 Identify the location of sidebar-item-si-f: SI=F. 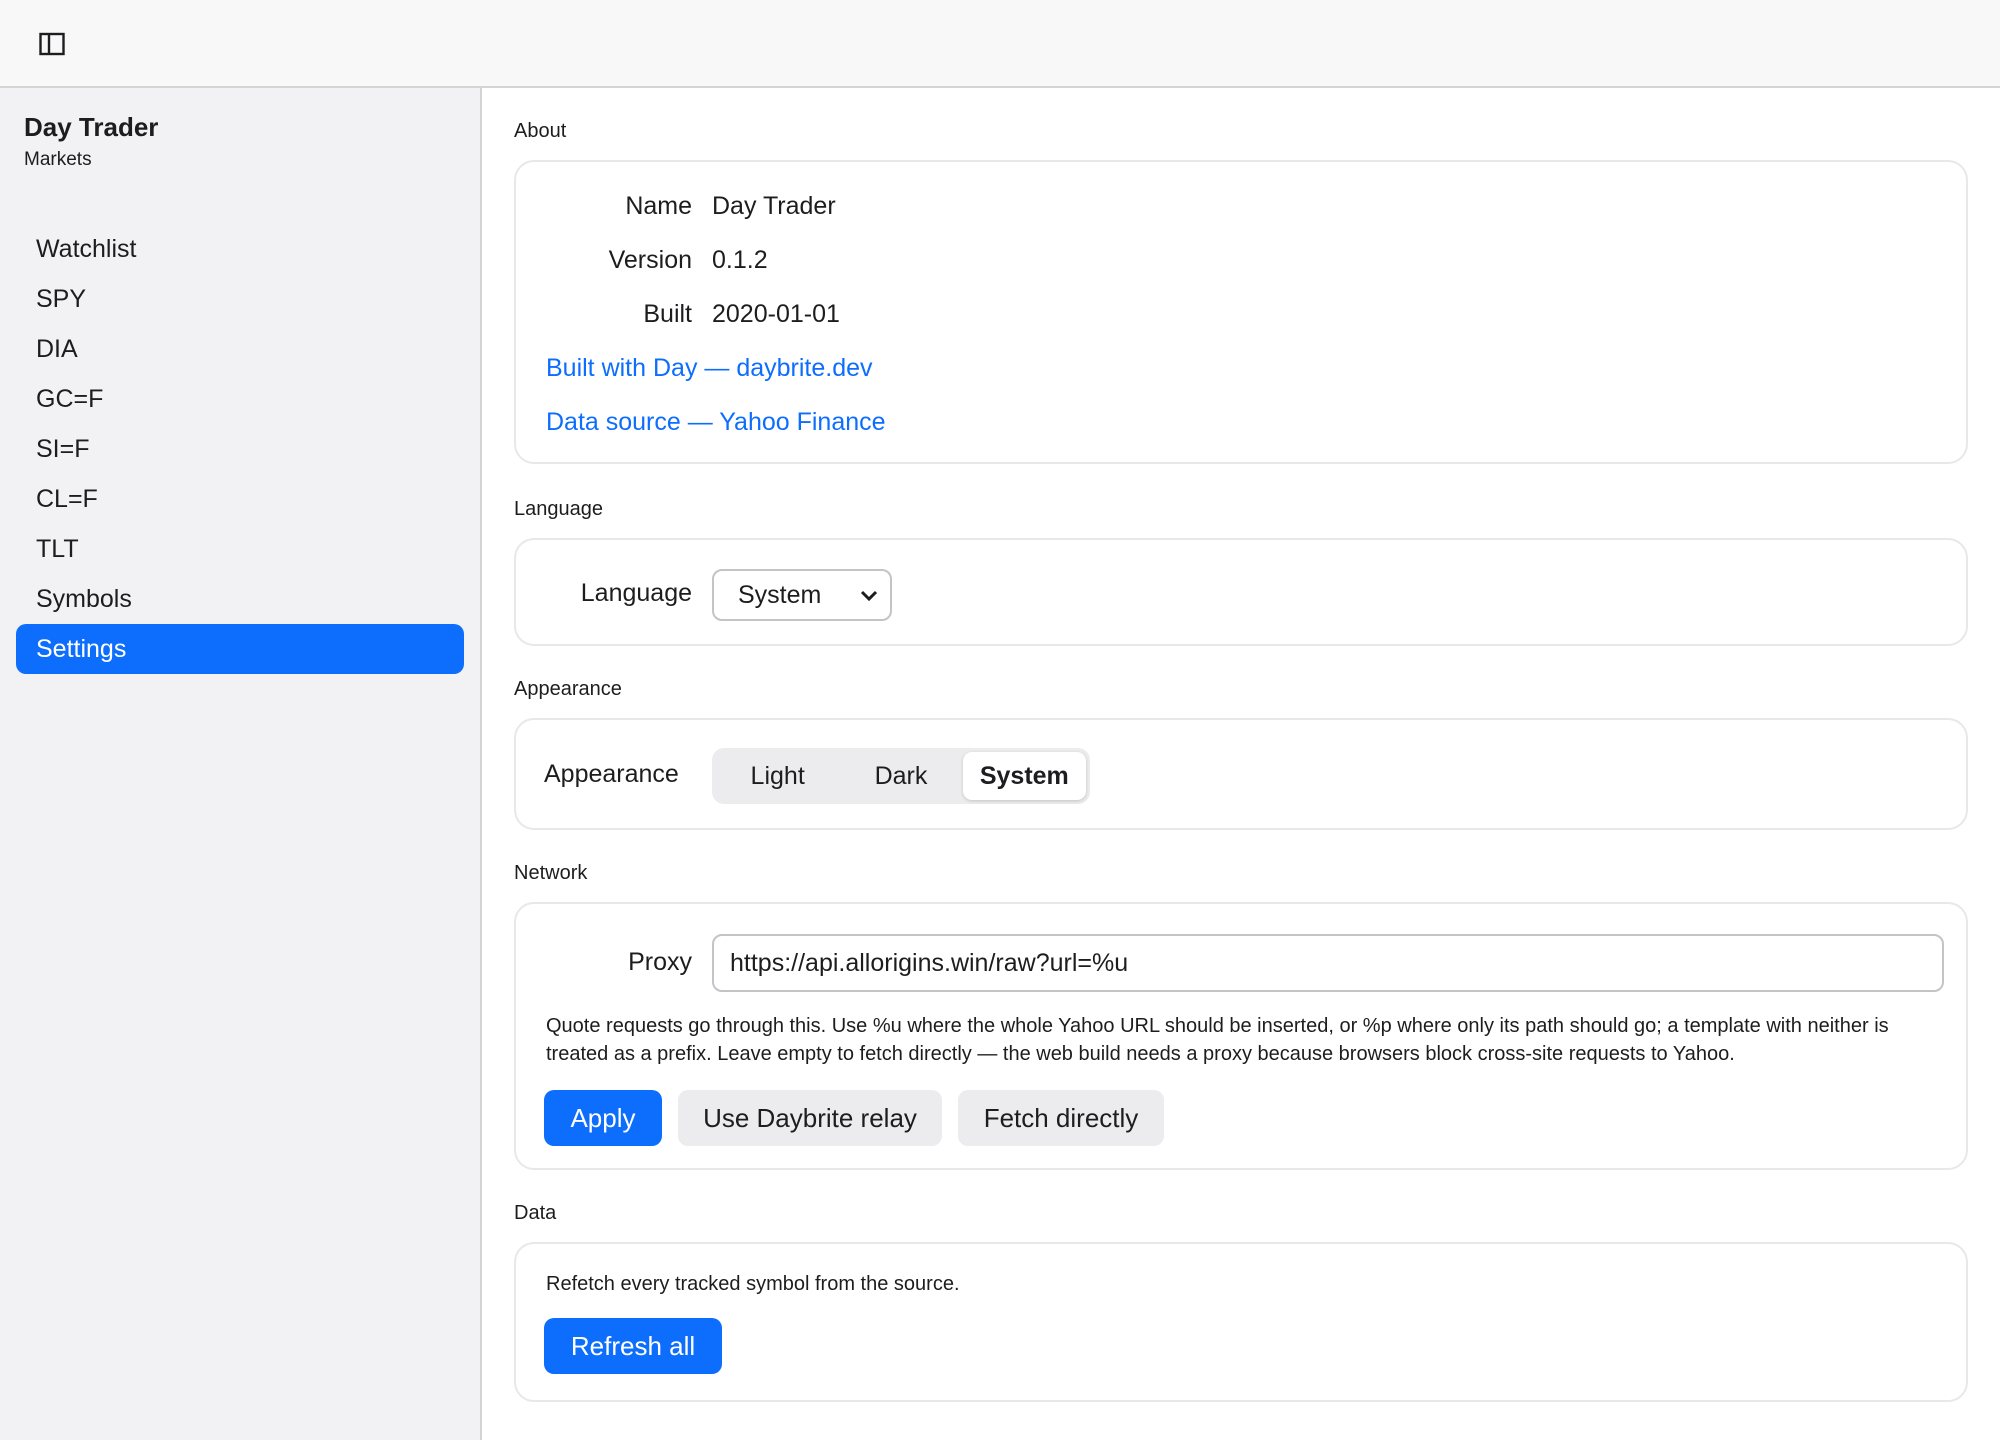
(240, 449).